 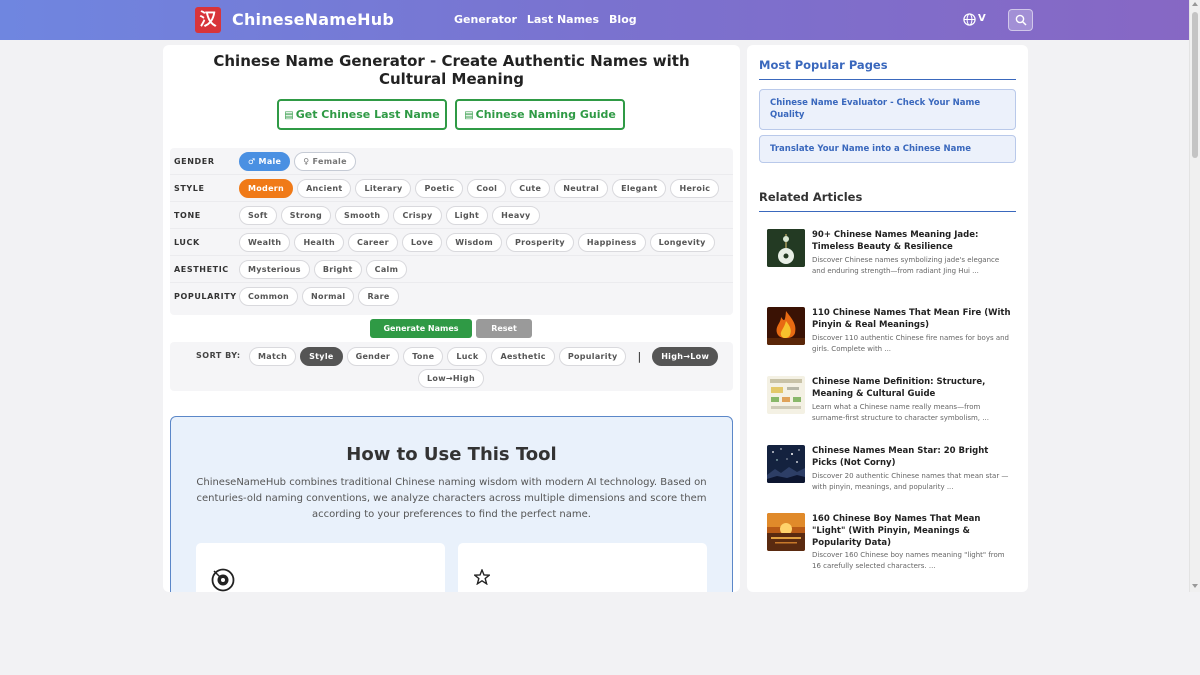 What do you see at coordinates (417, 215) in the screenshot?
I see `tone-chip: Crispy` at bounding box center [417, 215].